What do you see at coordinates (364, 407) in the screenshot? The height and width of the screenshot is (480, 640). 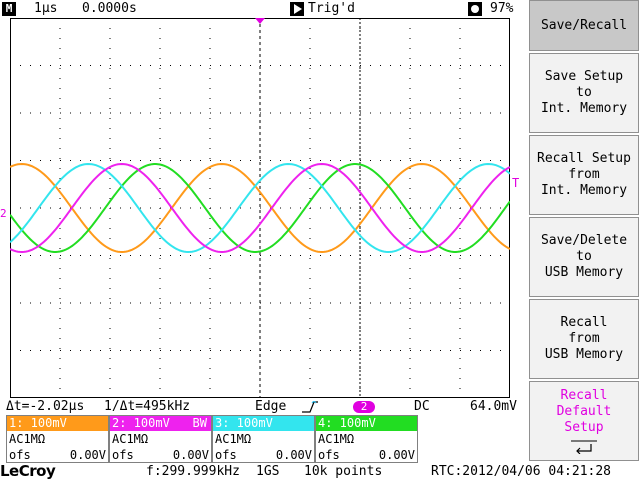 I see `trigger-channel-badge: 2` at bounding box center [364, 407].